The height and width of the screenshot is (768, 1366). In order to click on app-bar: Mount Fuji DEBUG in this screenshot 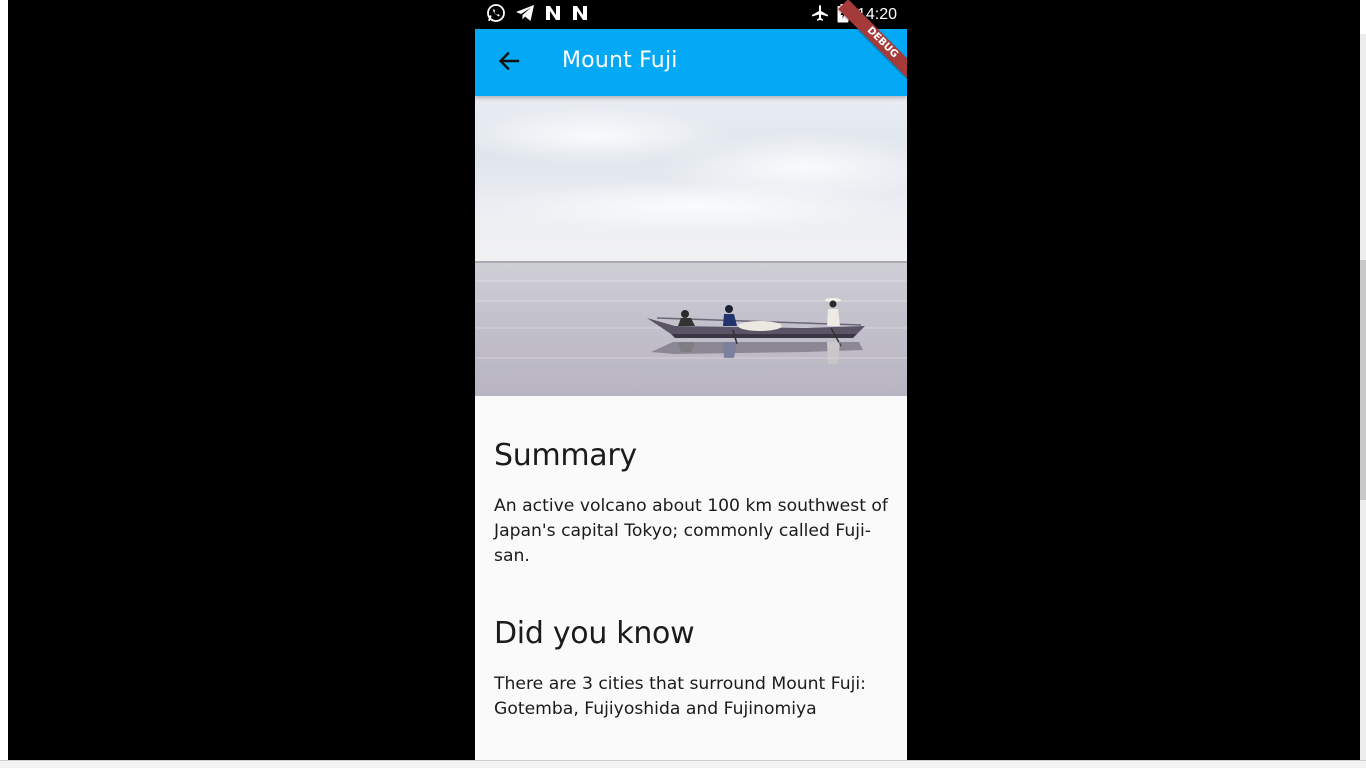, I will do `click(691, 48)`.